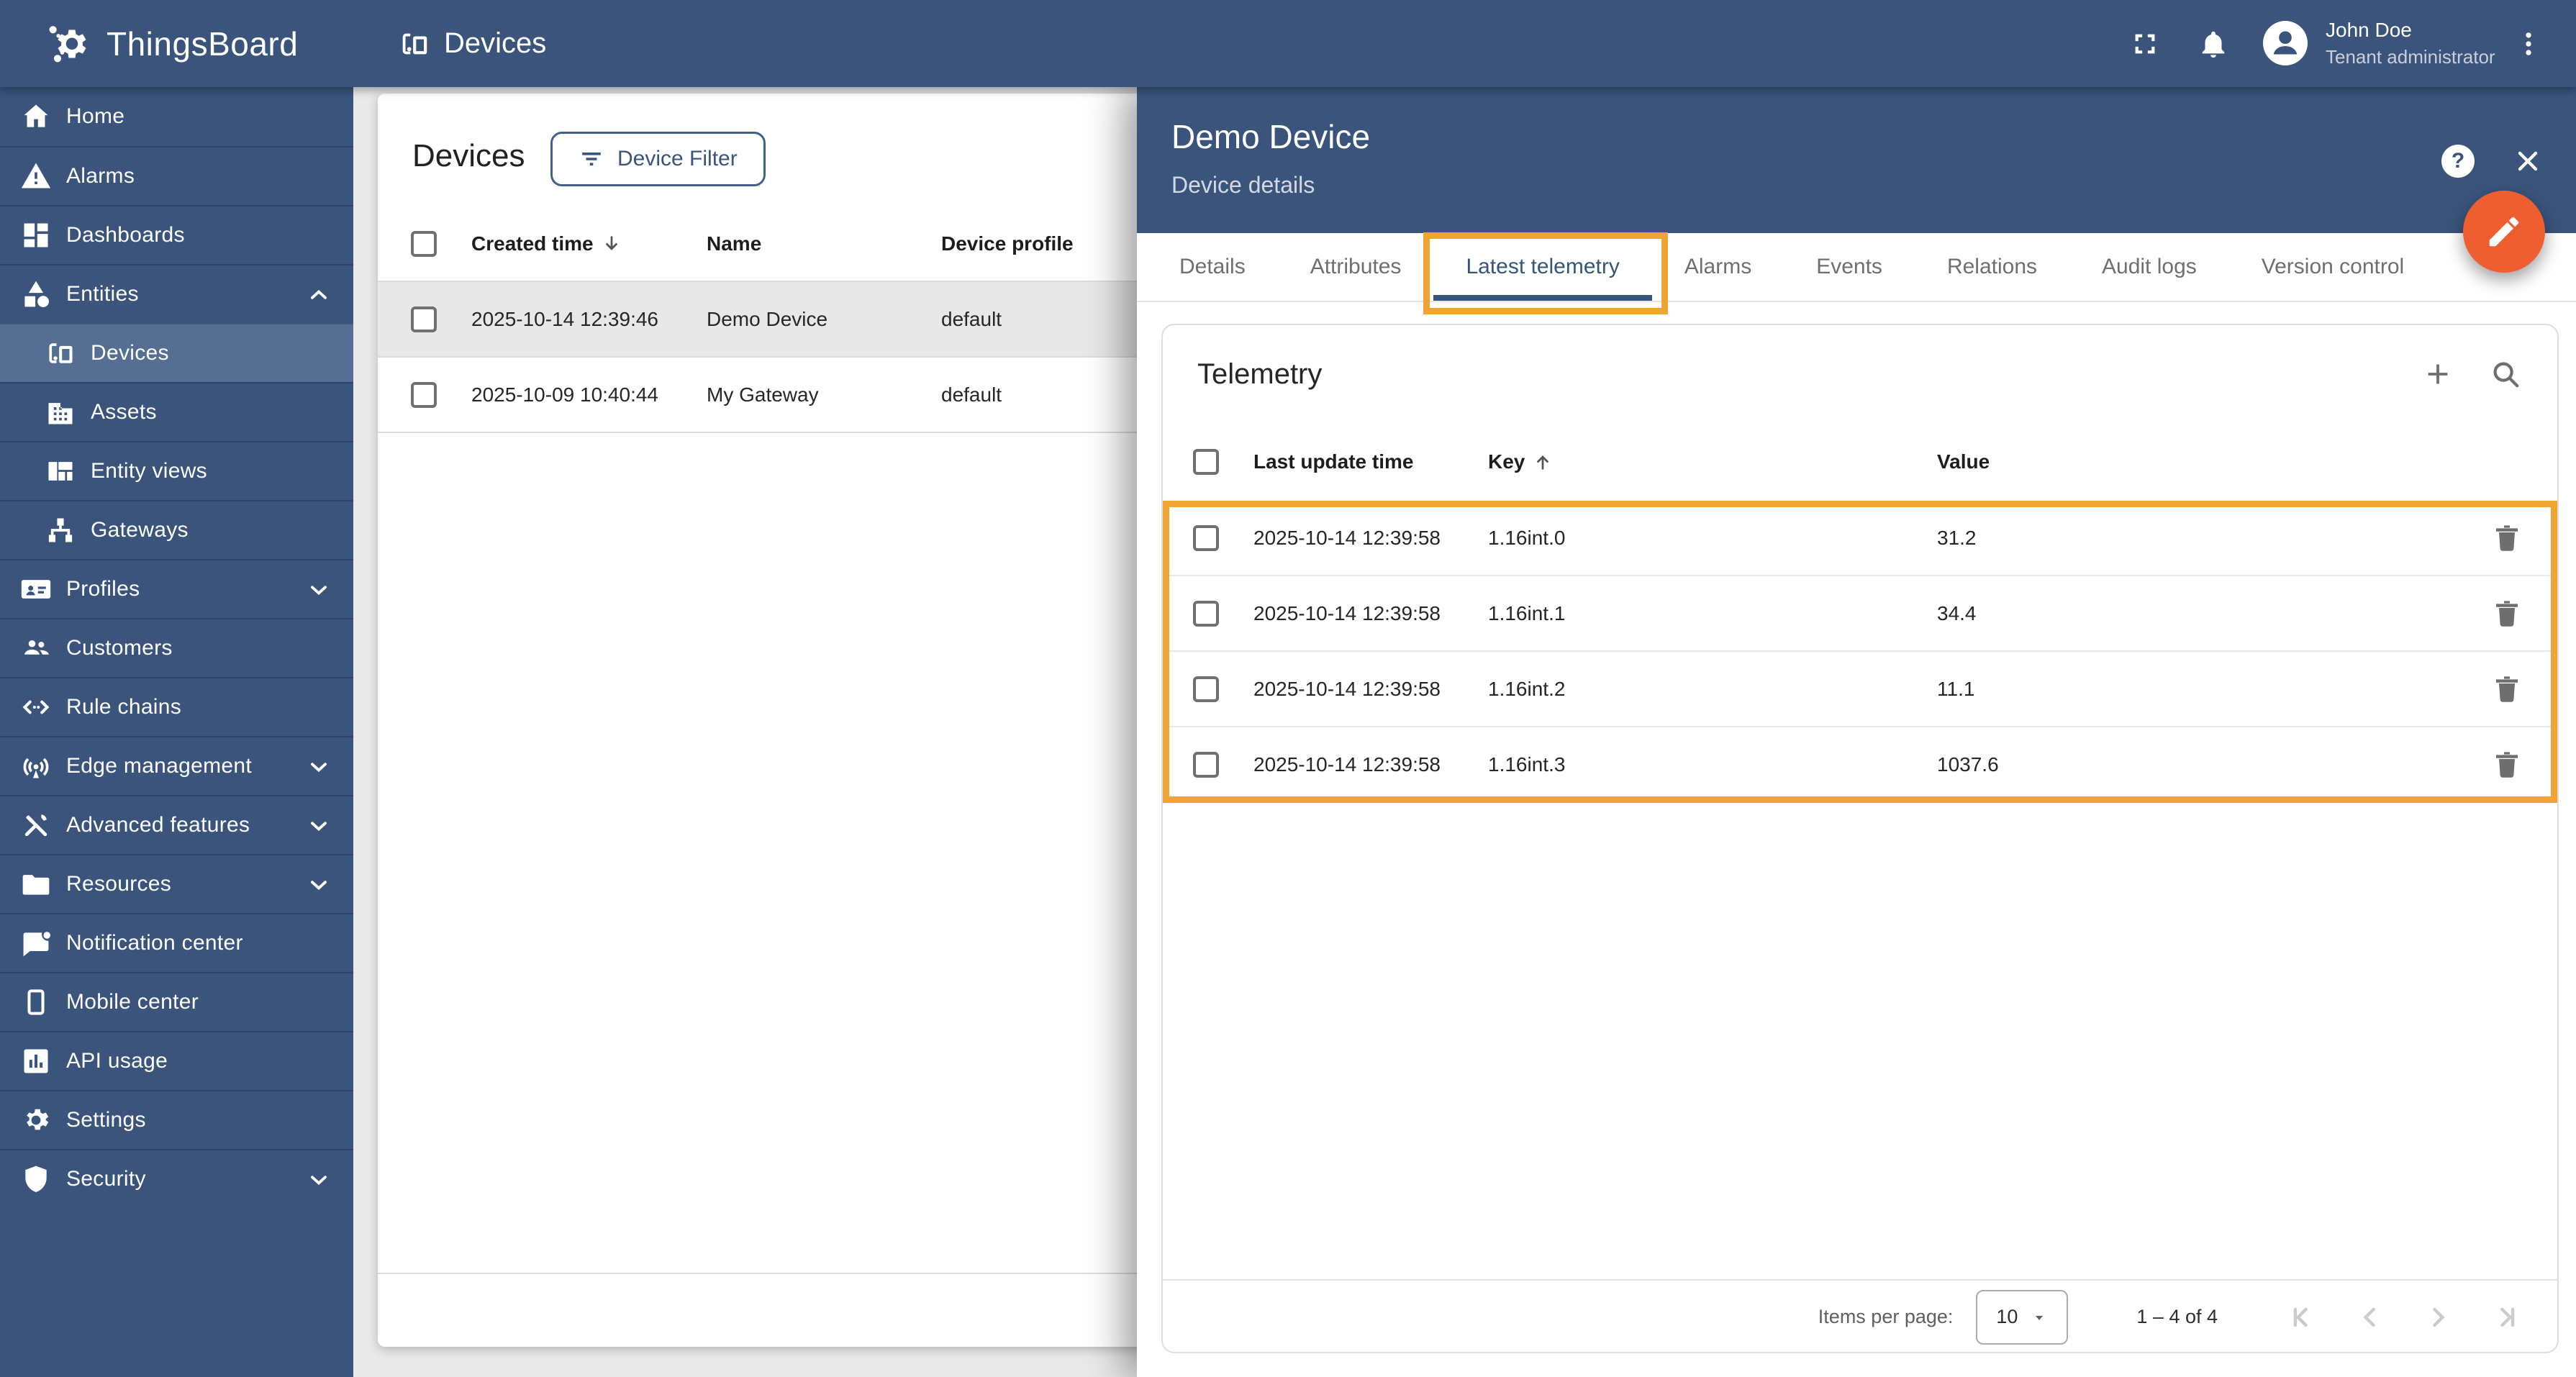 Image resolution: width=2576 pixels, height=1377 pixels. Describe the element at coordinates (2528, 43) in the screenshot. I see `more-menu-button` at that location.